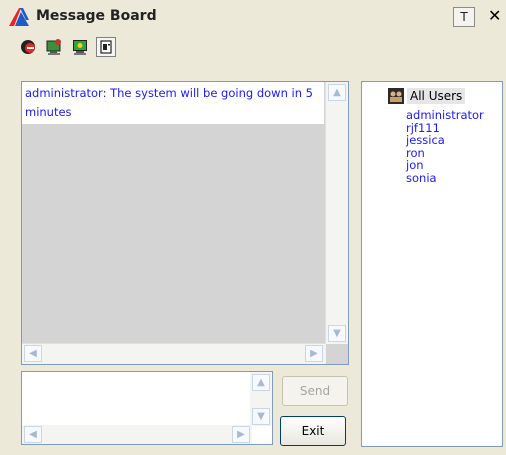 The image size is (506, 455). I want to click on input-scroll-right-arrow-icon: ▶, so click(241, 434).